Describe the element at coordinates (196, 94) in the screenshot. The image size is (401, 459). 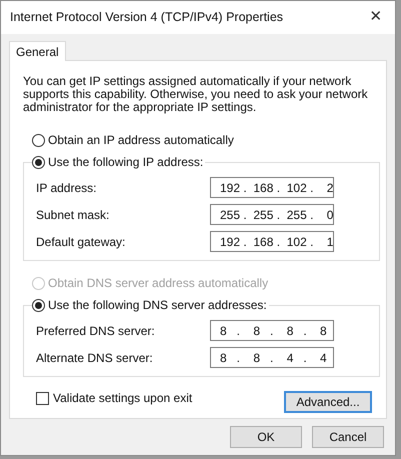
I see `intro-text: You can get IP settings assigned automatically if your network supports this capability. Otherwise, you need to ask your network administrator for the appropriate IP settings.` at that location.